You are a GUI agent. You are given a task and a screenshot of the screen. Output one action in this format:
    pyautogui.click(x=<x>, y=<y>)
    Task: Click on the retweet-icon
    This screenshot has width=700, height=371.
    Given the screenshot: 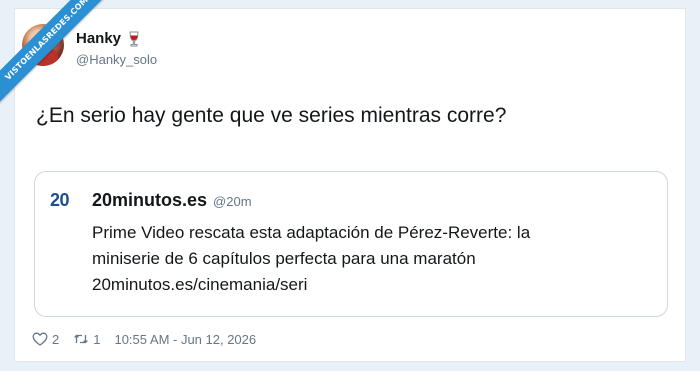 What is the action you would take?
    pyautogui.click(x=81, y=339)
    